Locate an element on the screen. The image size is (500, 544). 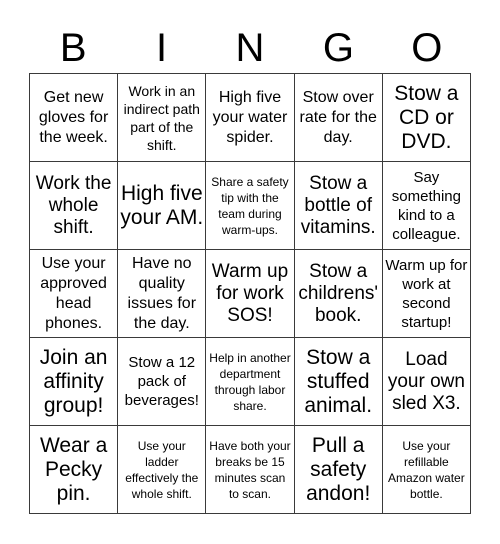
bingo-cell-text: Warm up for work at second startup! is located at coordinates (426, 293).